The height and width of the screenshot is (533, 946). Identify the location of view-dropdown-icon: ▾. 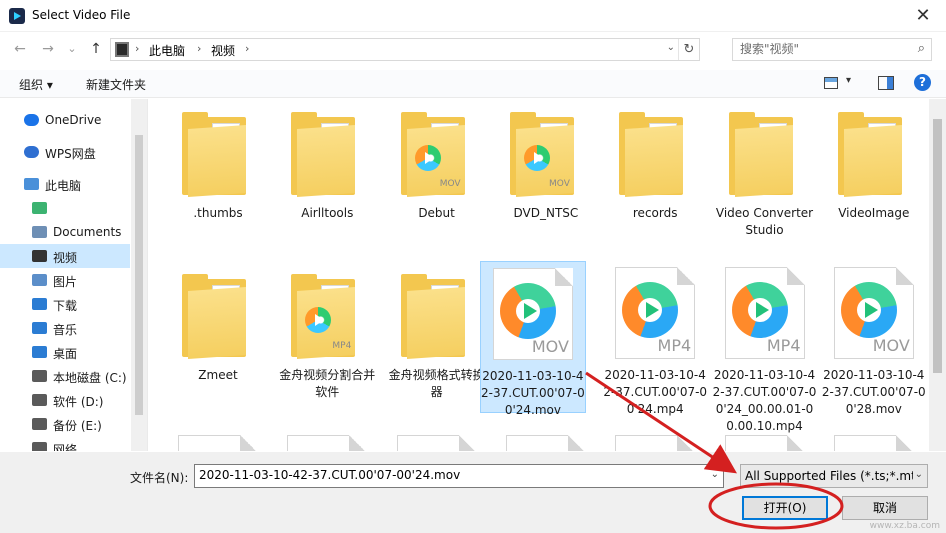
(848, 80).